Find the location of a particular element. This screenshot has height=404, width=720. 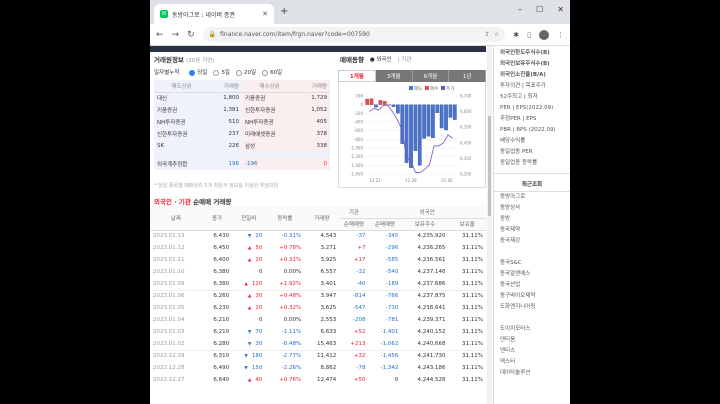

reload-icon: ↻ is located at coordinates (191, 35).